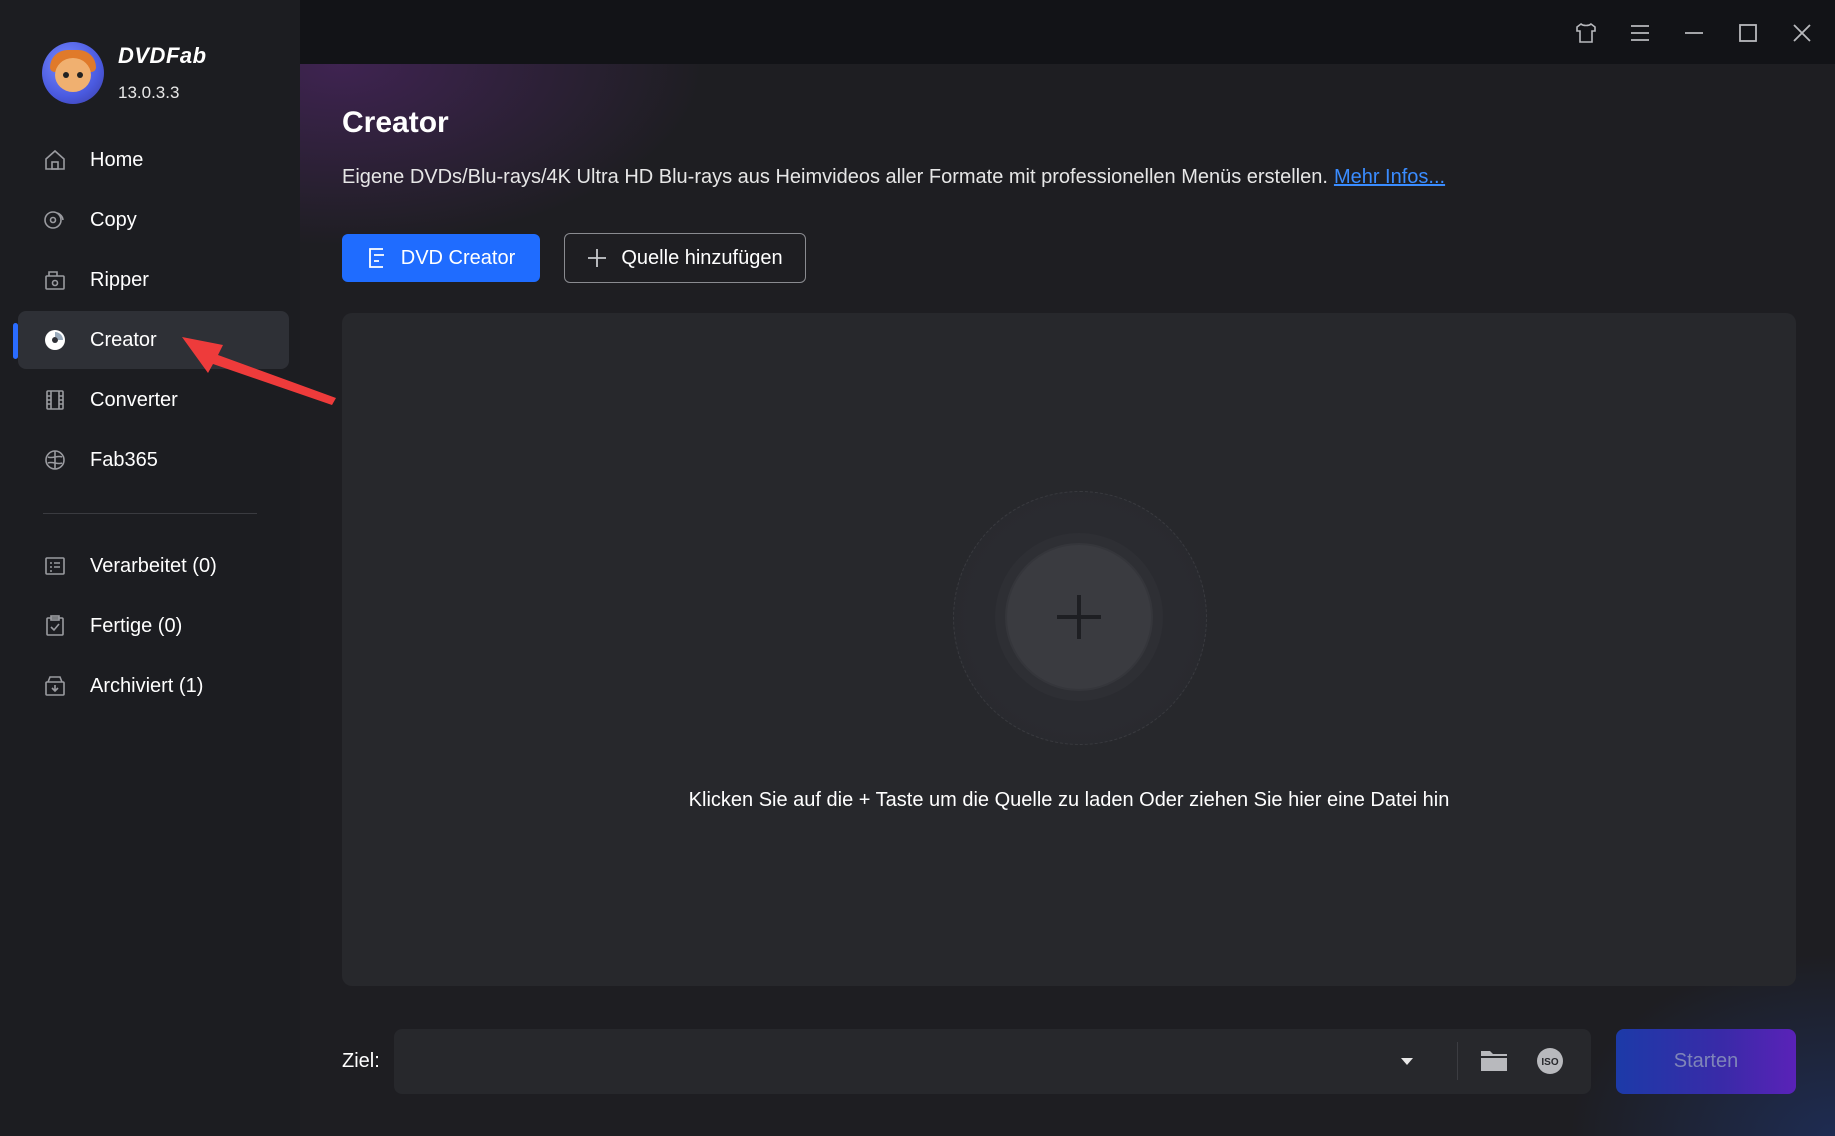  I want to click on destination-input, so click(908, 1062).